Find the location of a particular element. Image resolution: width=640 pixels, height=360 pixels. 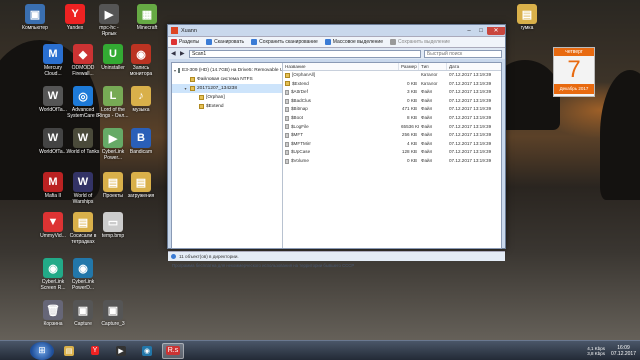

forward-arrow-icon: ▶ is located at coordinates (183, 53).